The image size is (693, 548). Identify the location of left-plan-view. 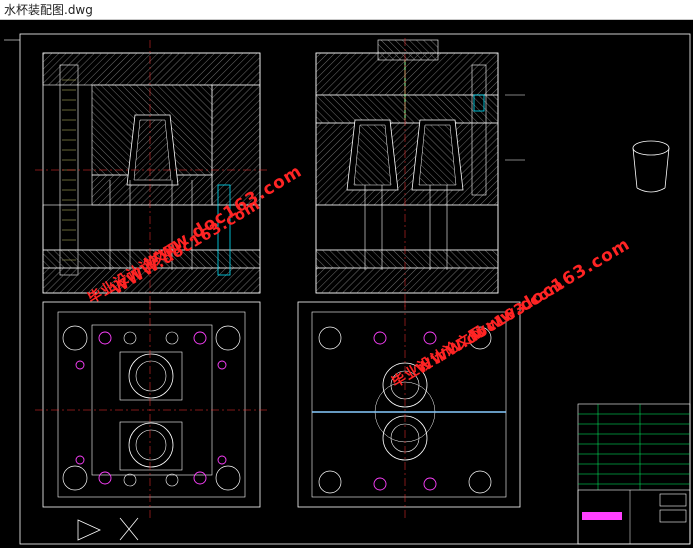
(152, 410).